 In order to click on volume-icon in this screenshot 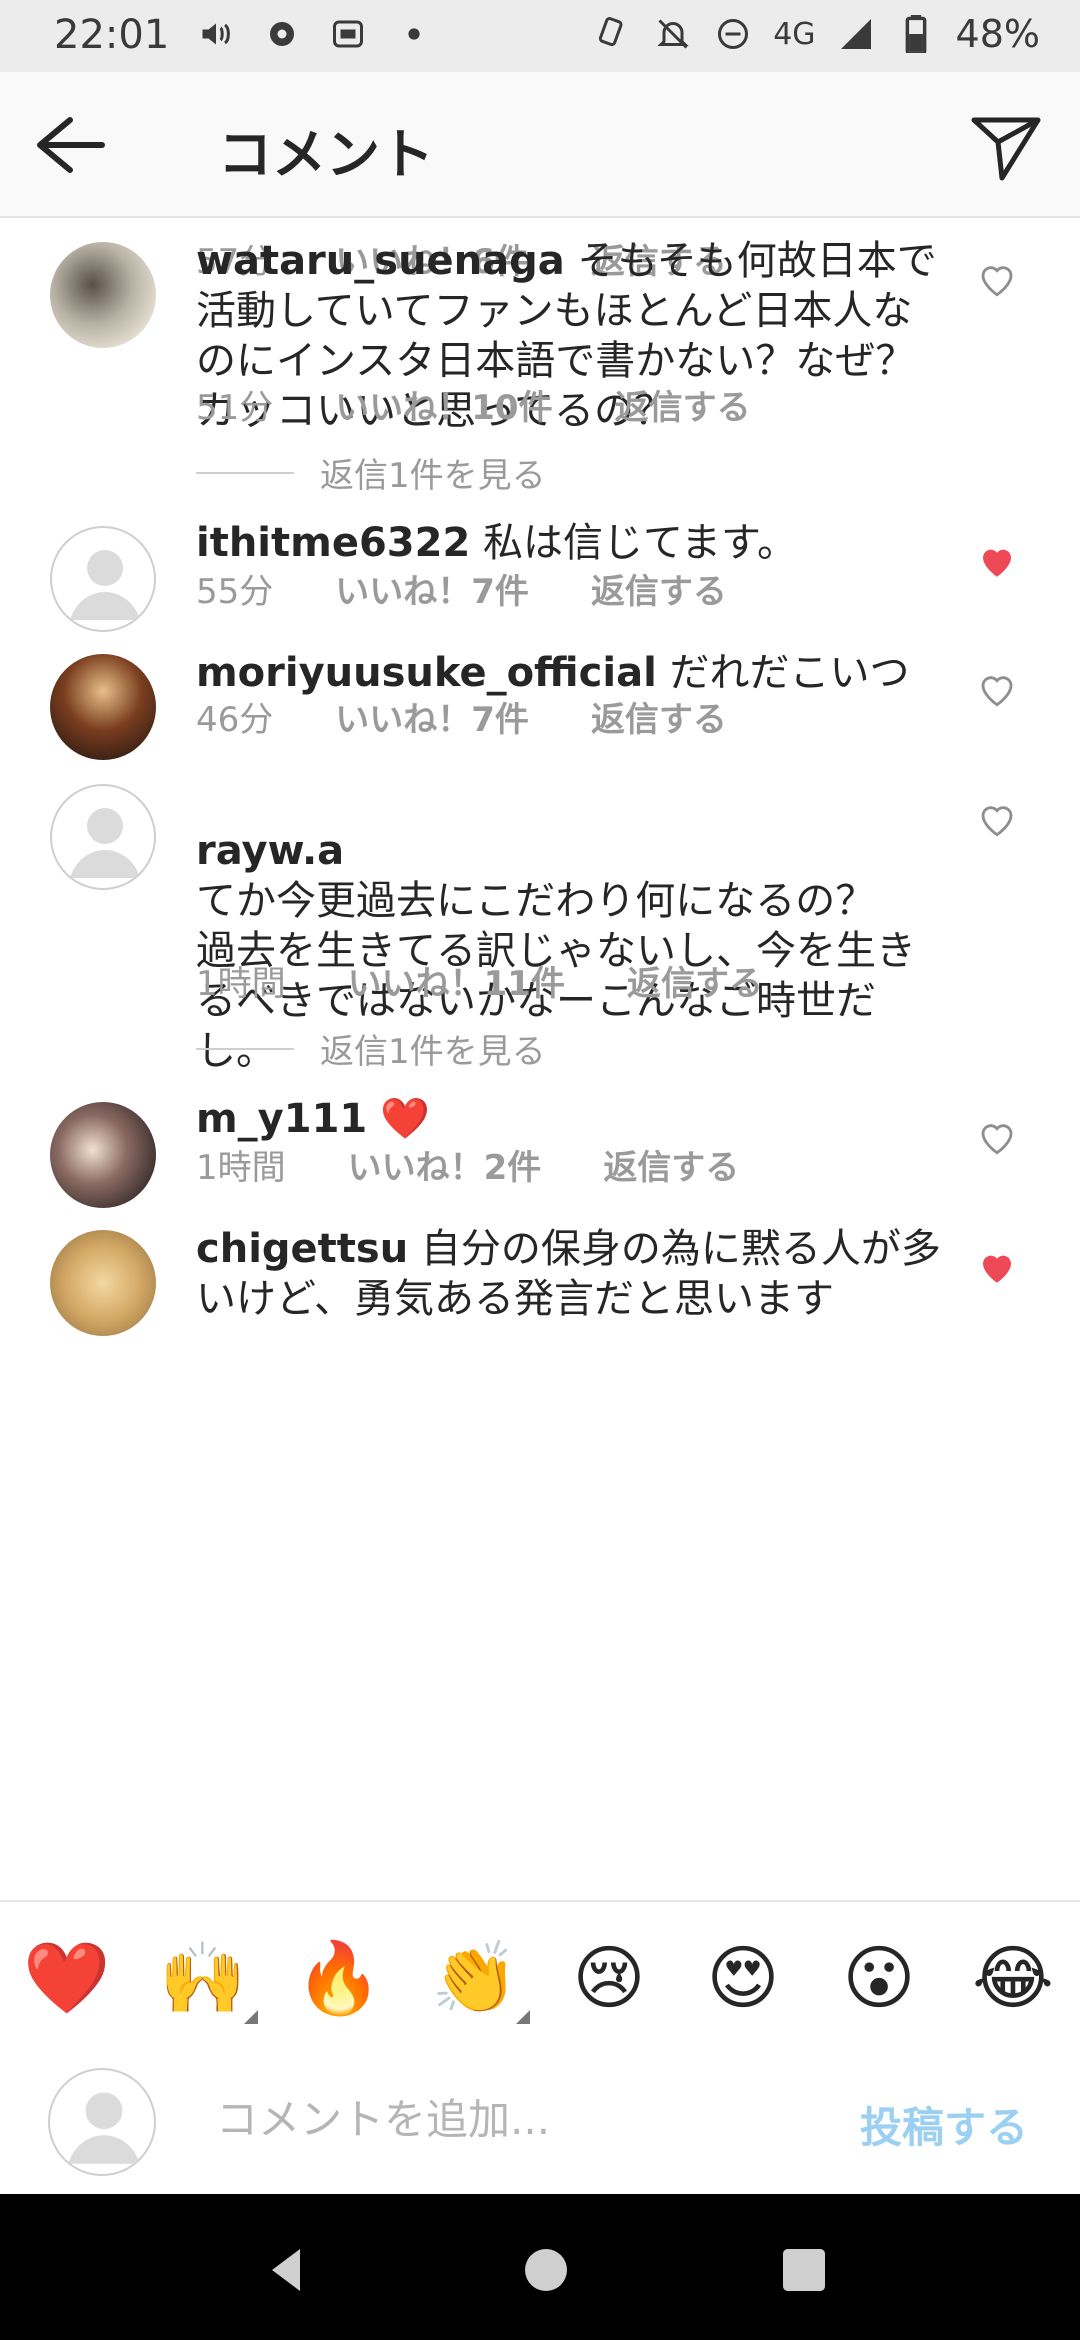, I will do `click(216, 34)`.